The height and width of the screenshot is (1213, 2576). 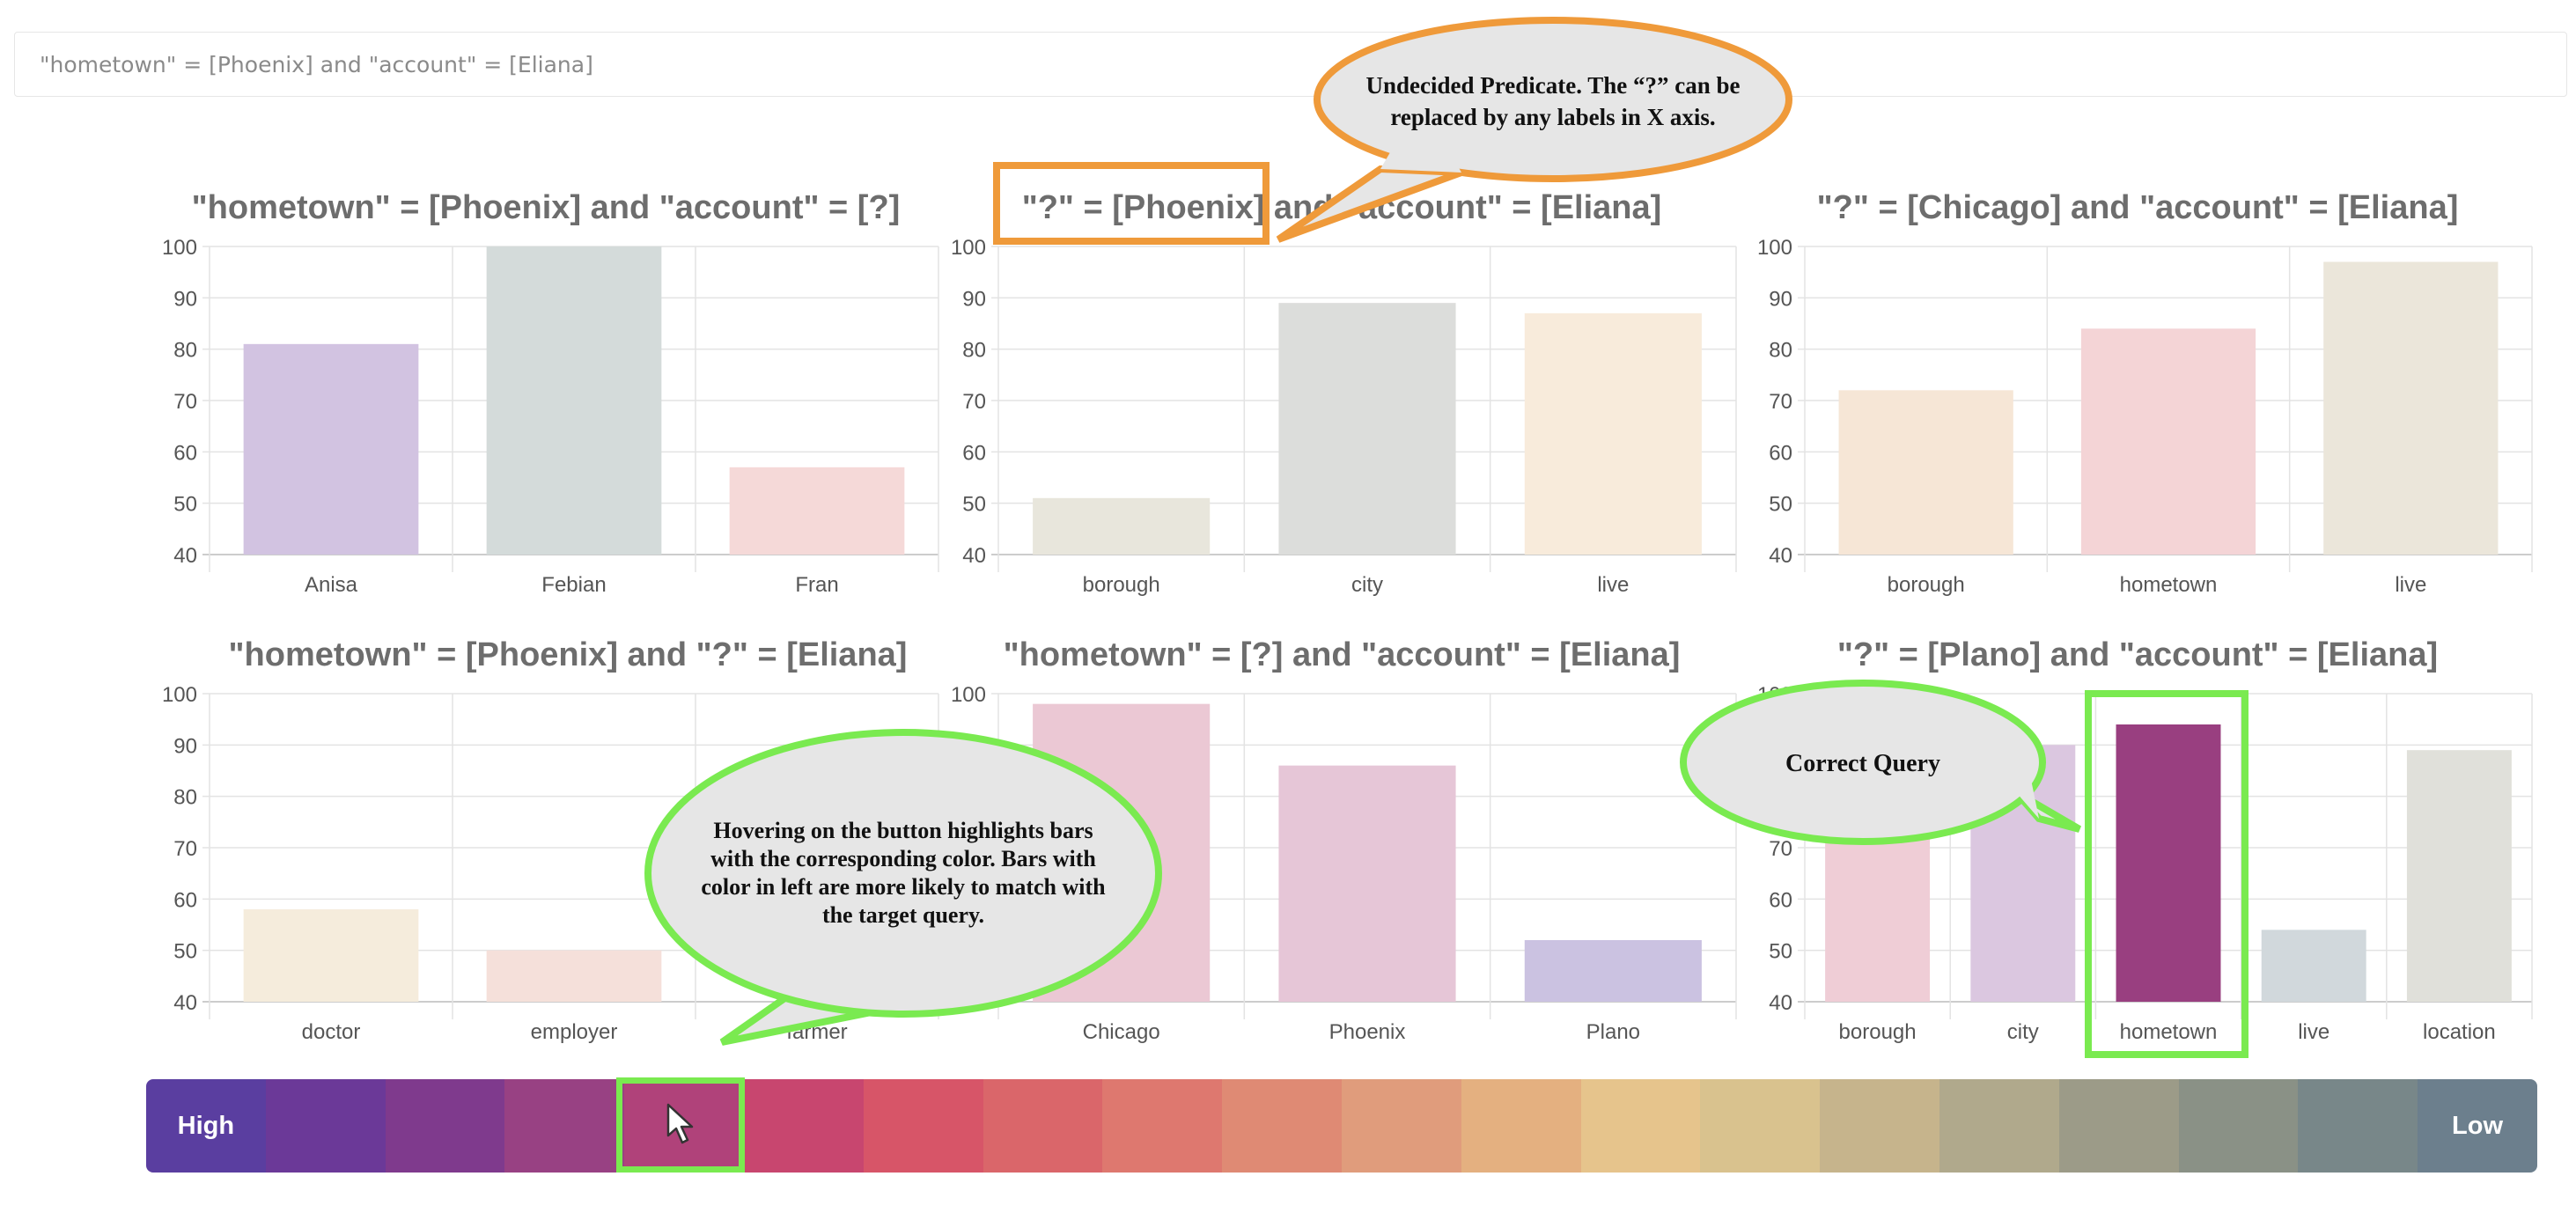 What do you see at coordinates (206, 1126) in the screenshot?
I see `legend-high-button: High` at bounding box center [206, 1126].